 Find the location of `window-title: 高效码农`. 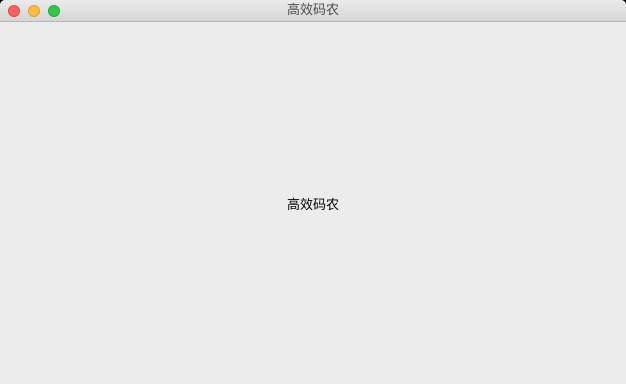

window-title: 高效码农 is located at coordinates (312, 10).